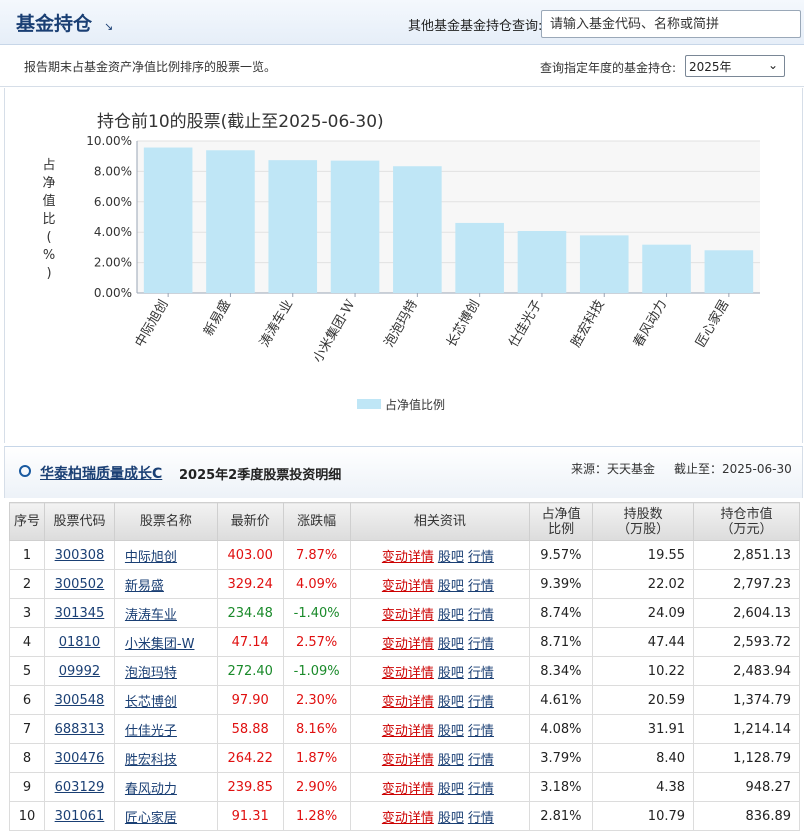  Describe the element at coordinates (643, 642) in the screenshot. I see `shares-held: 47.44` at that location.